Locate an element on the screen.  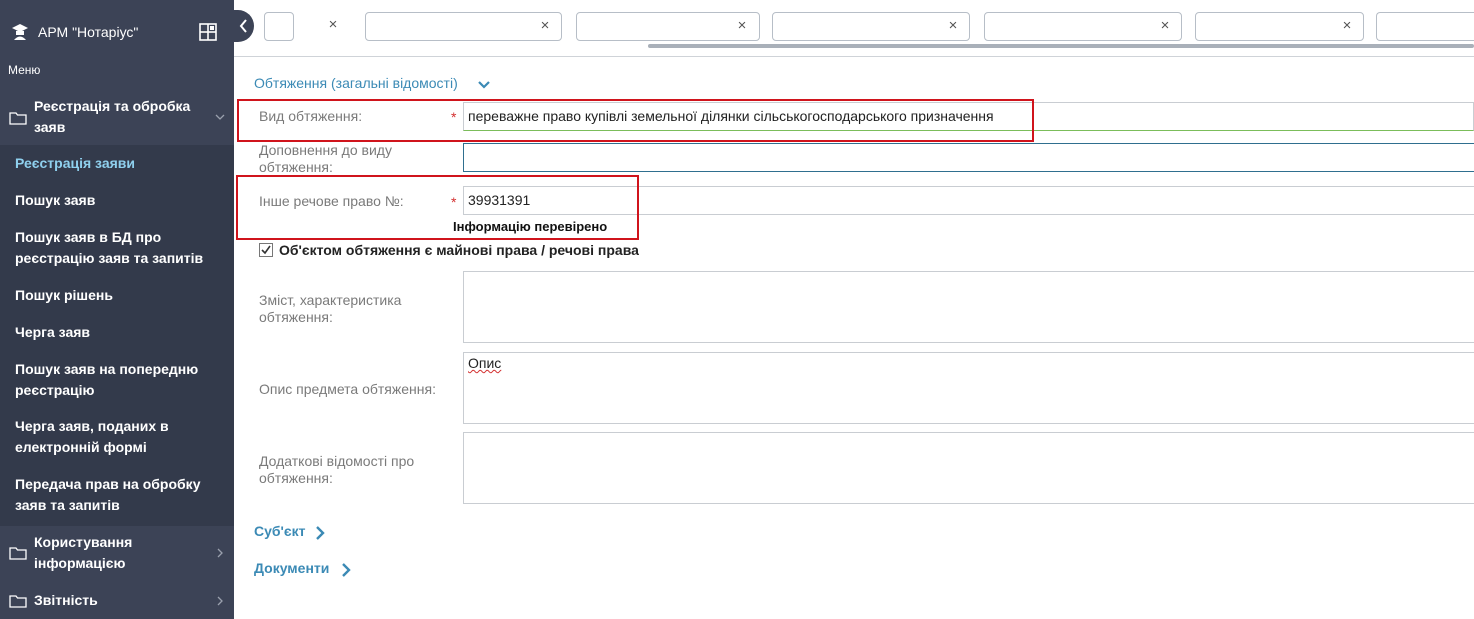
other-right-number-field: 39931391 is located at coordinates (968, 200).